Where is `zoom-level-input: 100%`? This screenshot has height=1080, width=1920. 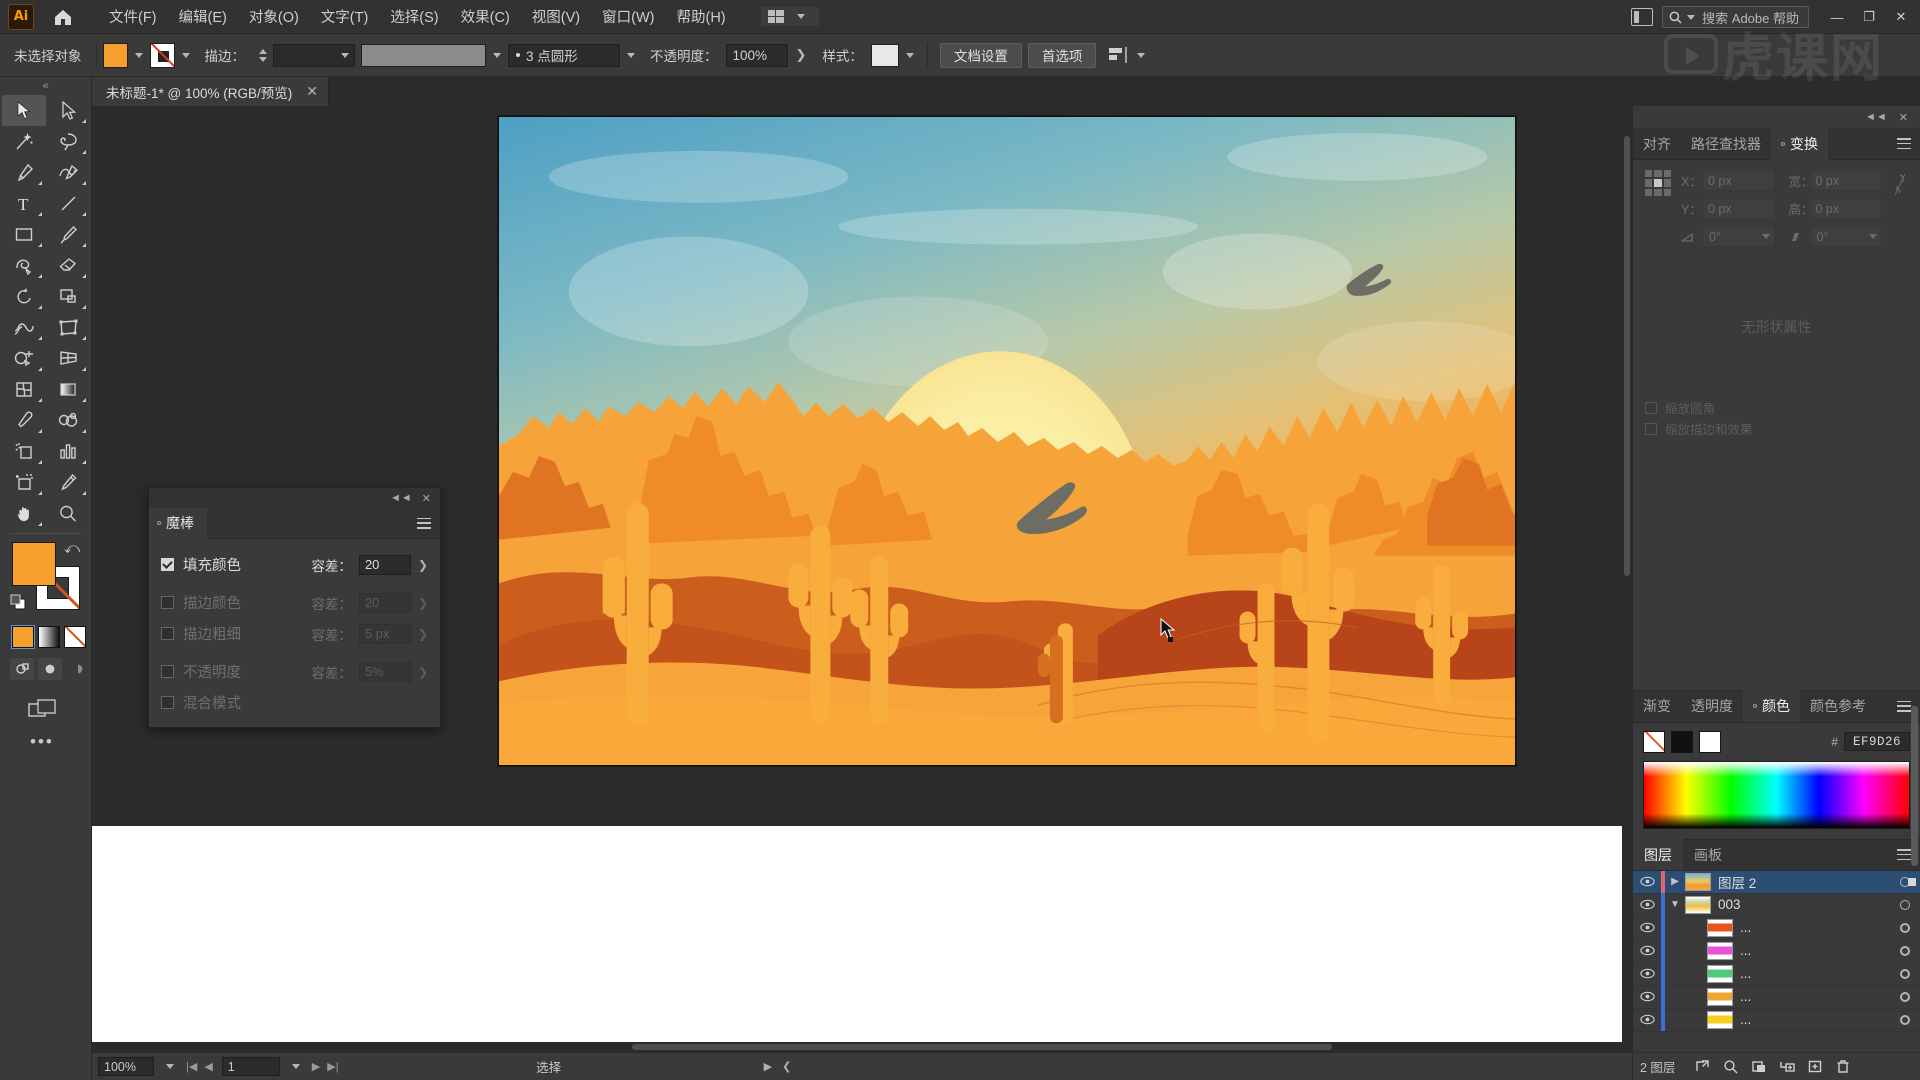 zoom-level-input: 100% is located at coordinates (126, 1066).